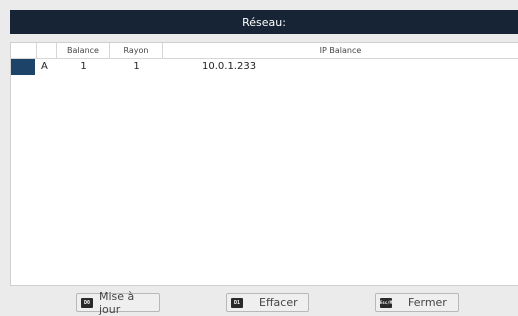  I want to click on header-id-col, so click(47, 50).